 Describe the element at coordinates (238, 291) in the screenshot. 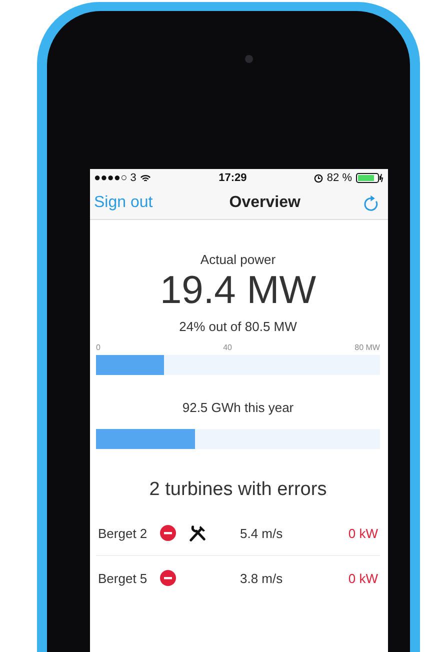

I see `power-value: 19.4 MW` at that location.